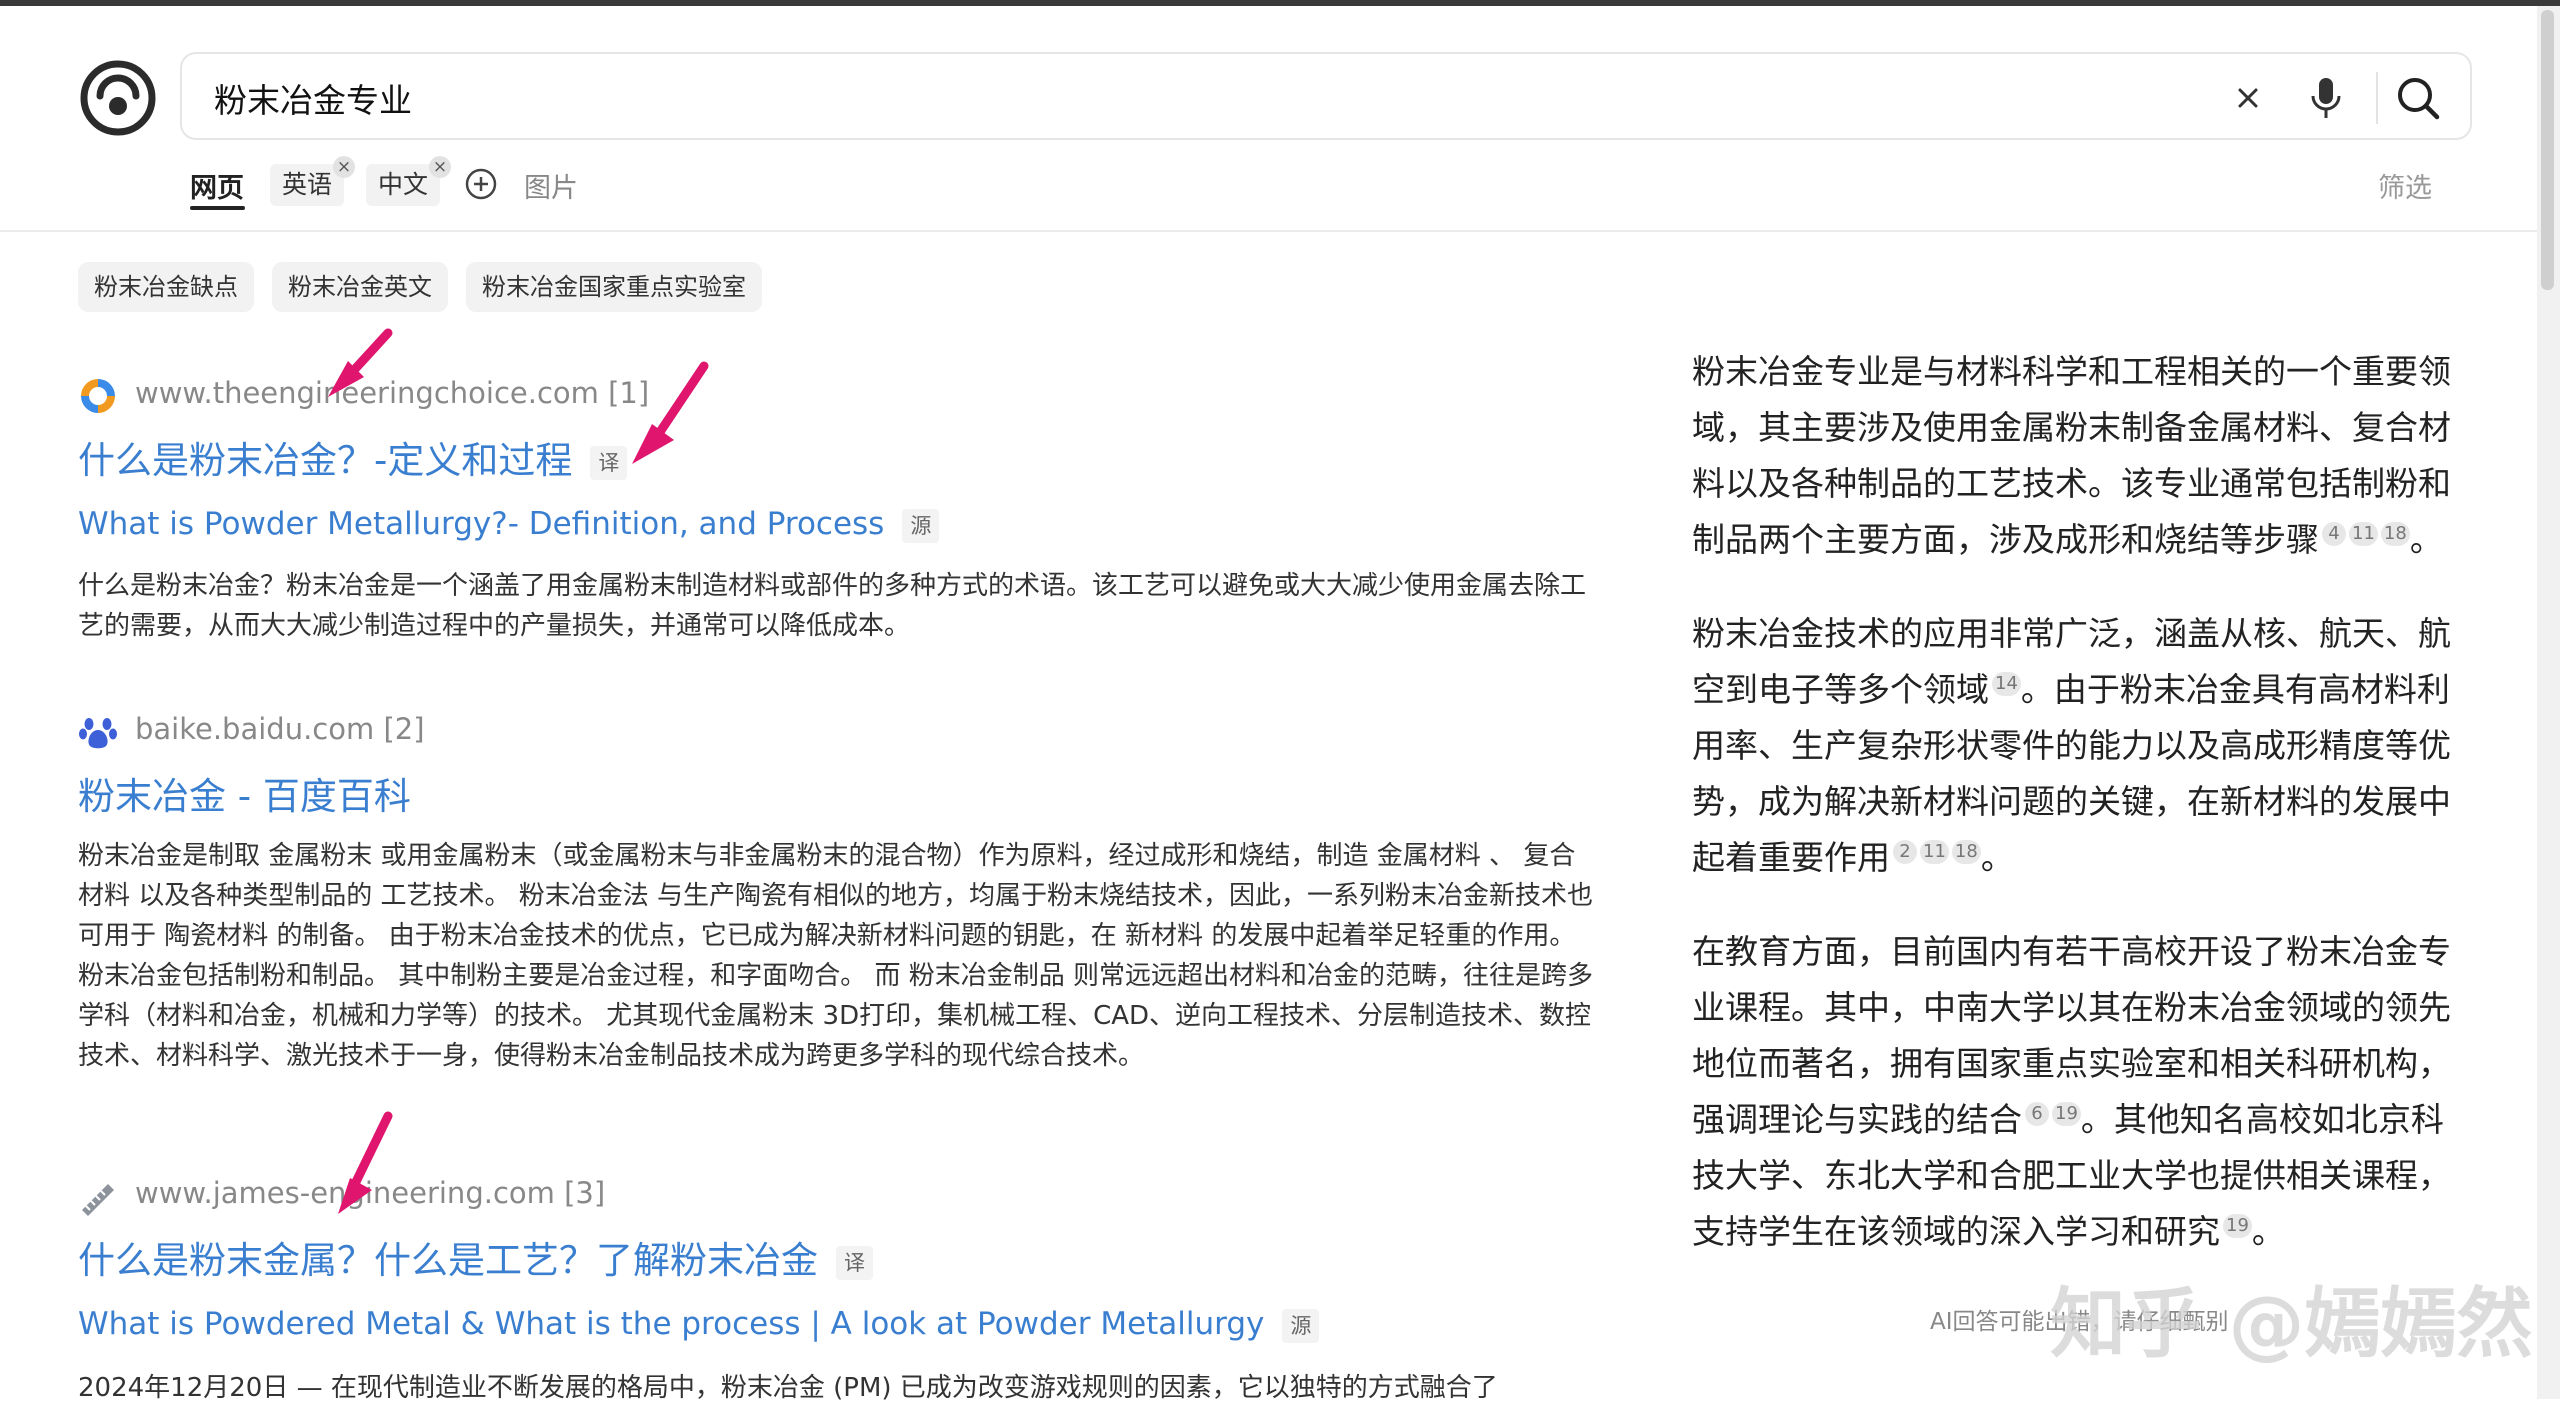  Describe the element at coordinates (2006, 684) in the screenshot. I see `citation-badge: 14` at that location.